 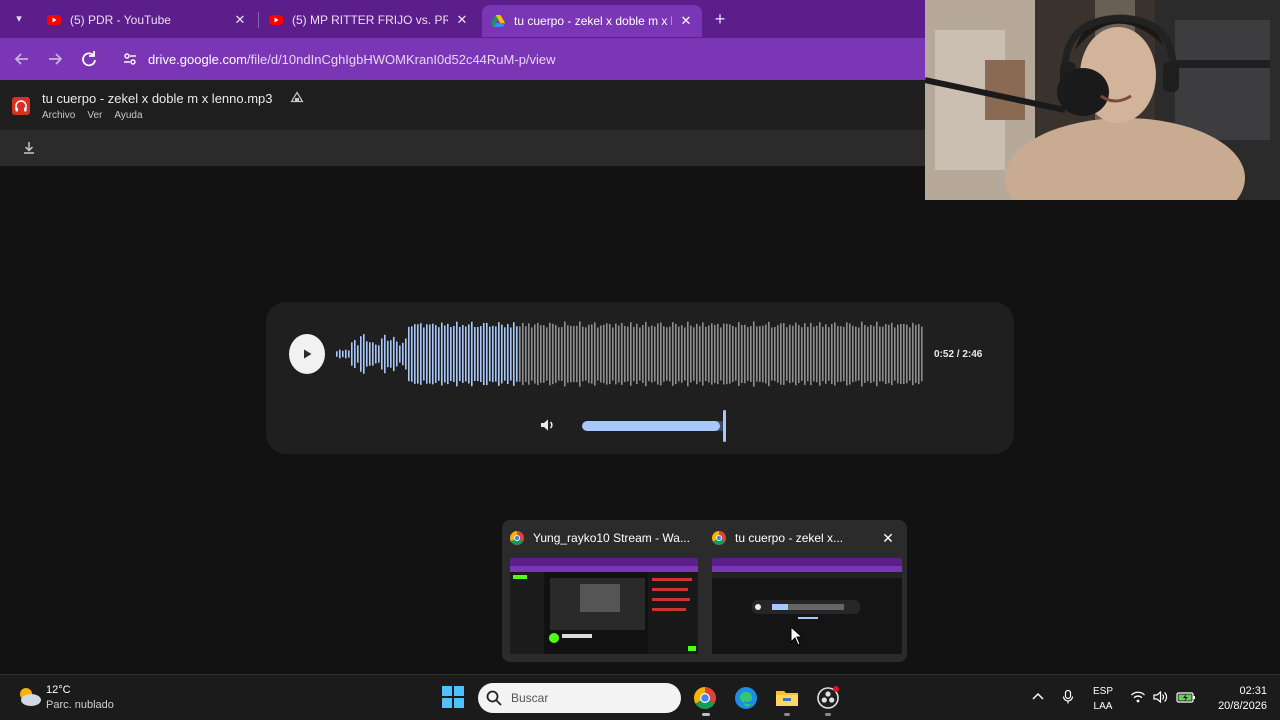 I want to click on edge-taskbar-icon, so click(x=746, y=698).